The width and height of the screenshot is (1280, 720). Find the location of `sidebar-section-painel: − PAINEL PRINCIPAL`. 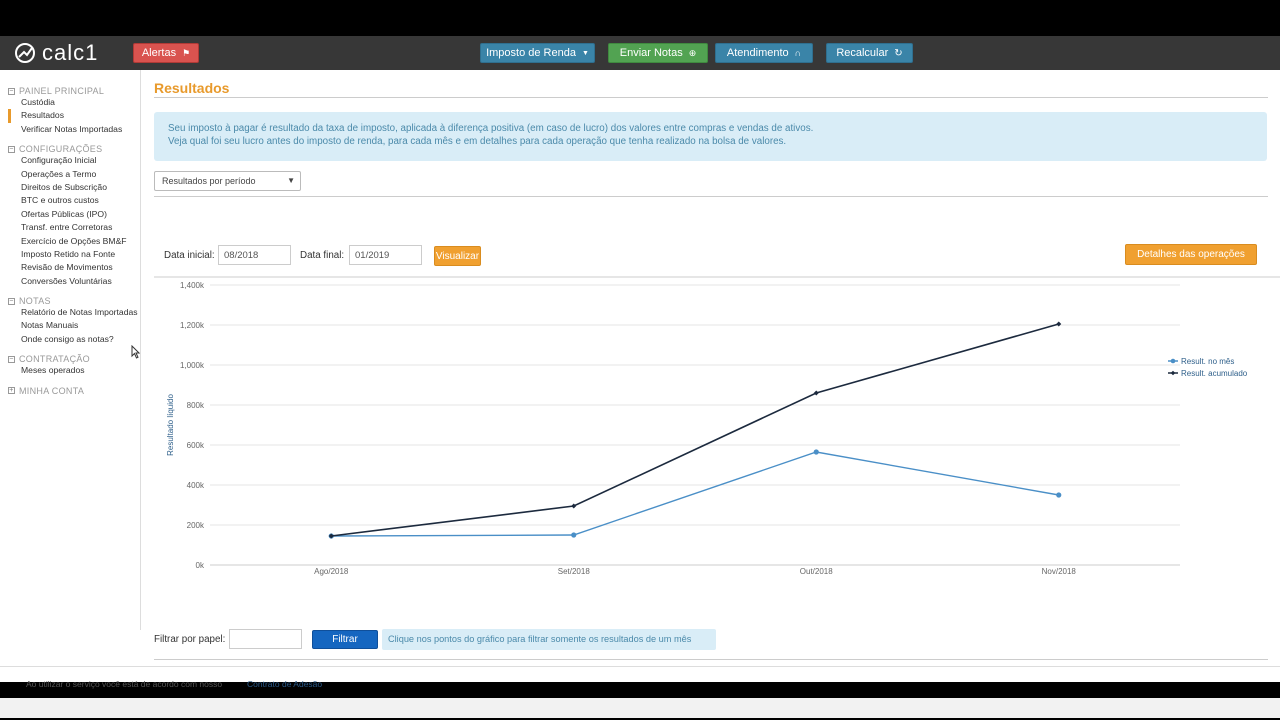

sidebar-section-painel: − PAINEL PRINCIPAL is located at coordinates (74, 91).